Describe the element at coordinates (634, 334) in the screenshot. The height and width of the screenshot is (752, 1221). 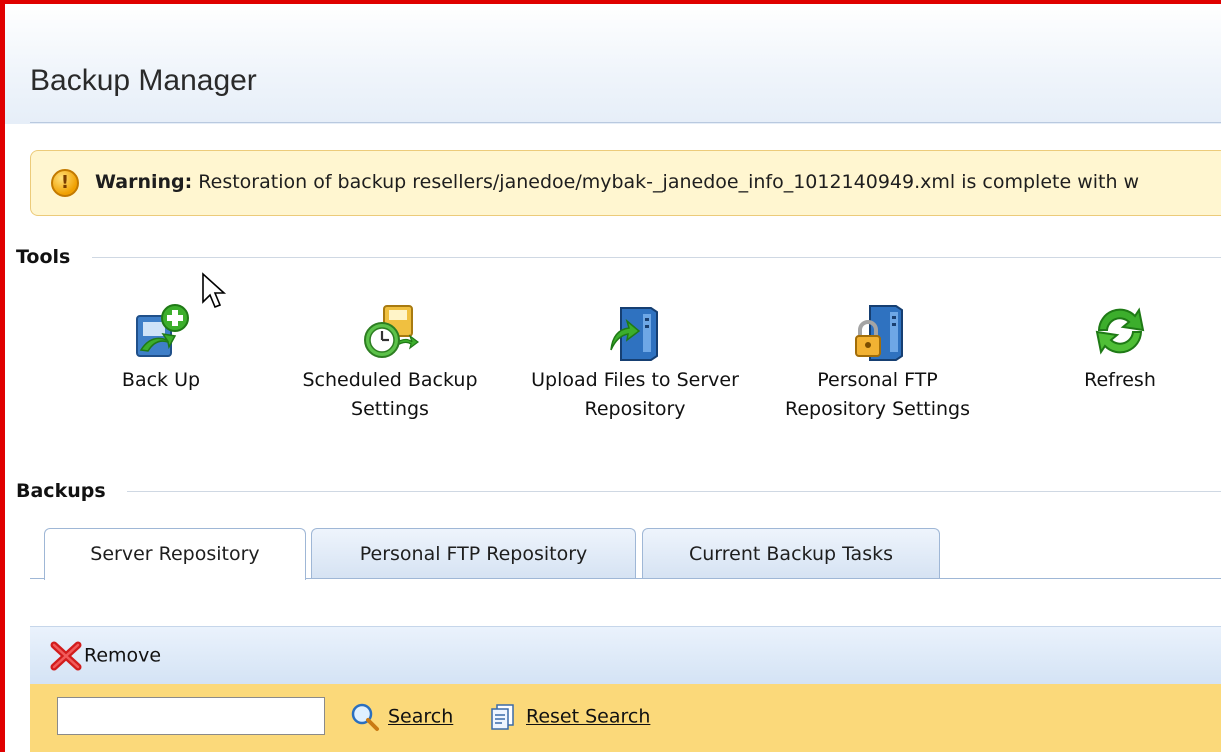
I see `upload-server-icon` at that location.